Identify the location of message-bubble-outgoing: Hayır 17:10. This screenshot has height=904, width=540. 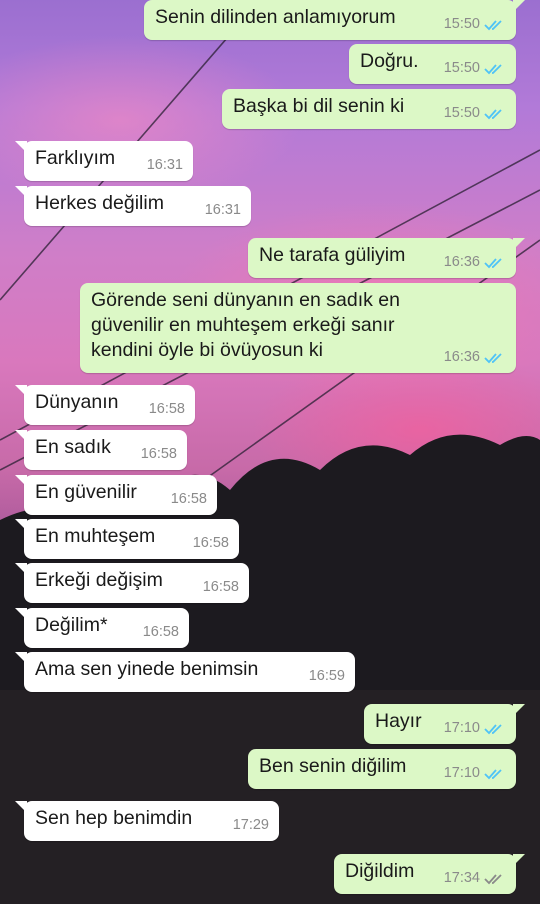
(444, 724).